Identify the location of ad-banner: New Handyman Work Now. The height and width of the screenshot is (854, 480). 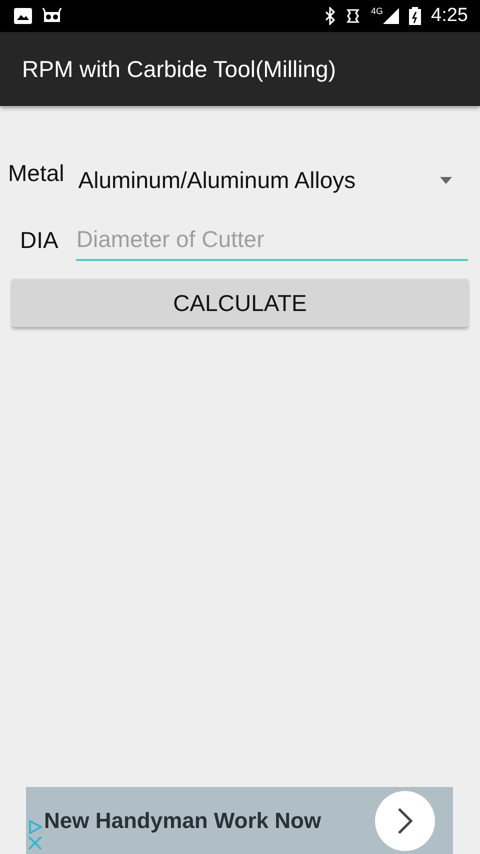
(239, 820).